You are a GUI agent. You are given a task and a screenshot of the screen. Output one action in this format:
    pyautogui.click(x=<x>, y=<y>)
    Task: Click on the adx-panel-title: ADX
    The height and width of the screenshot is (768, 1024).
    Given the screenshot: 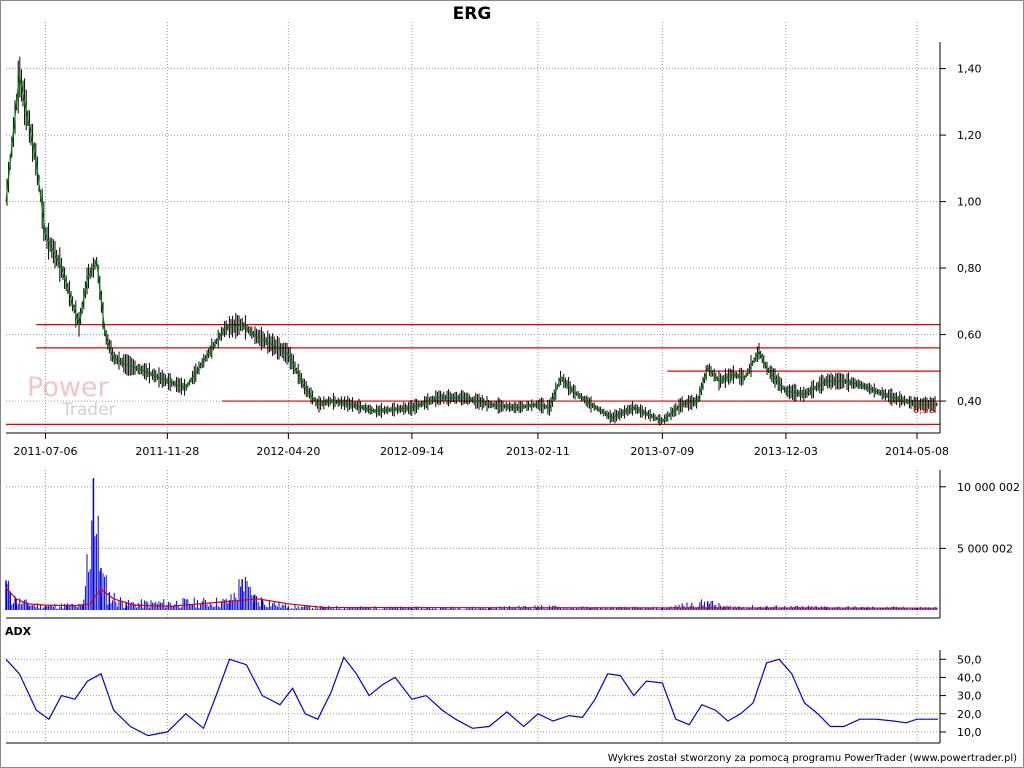 What is the action you would take?
    pyautogui.click(x=18, y=631)
    